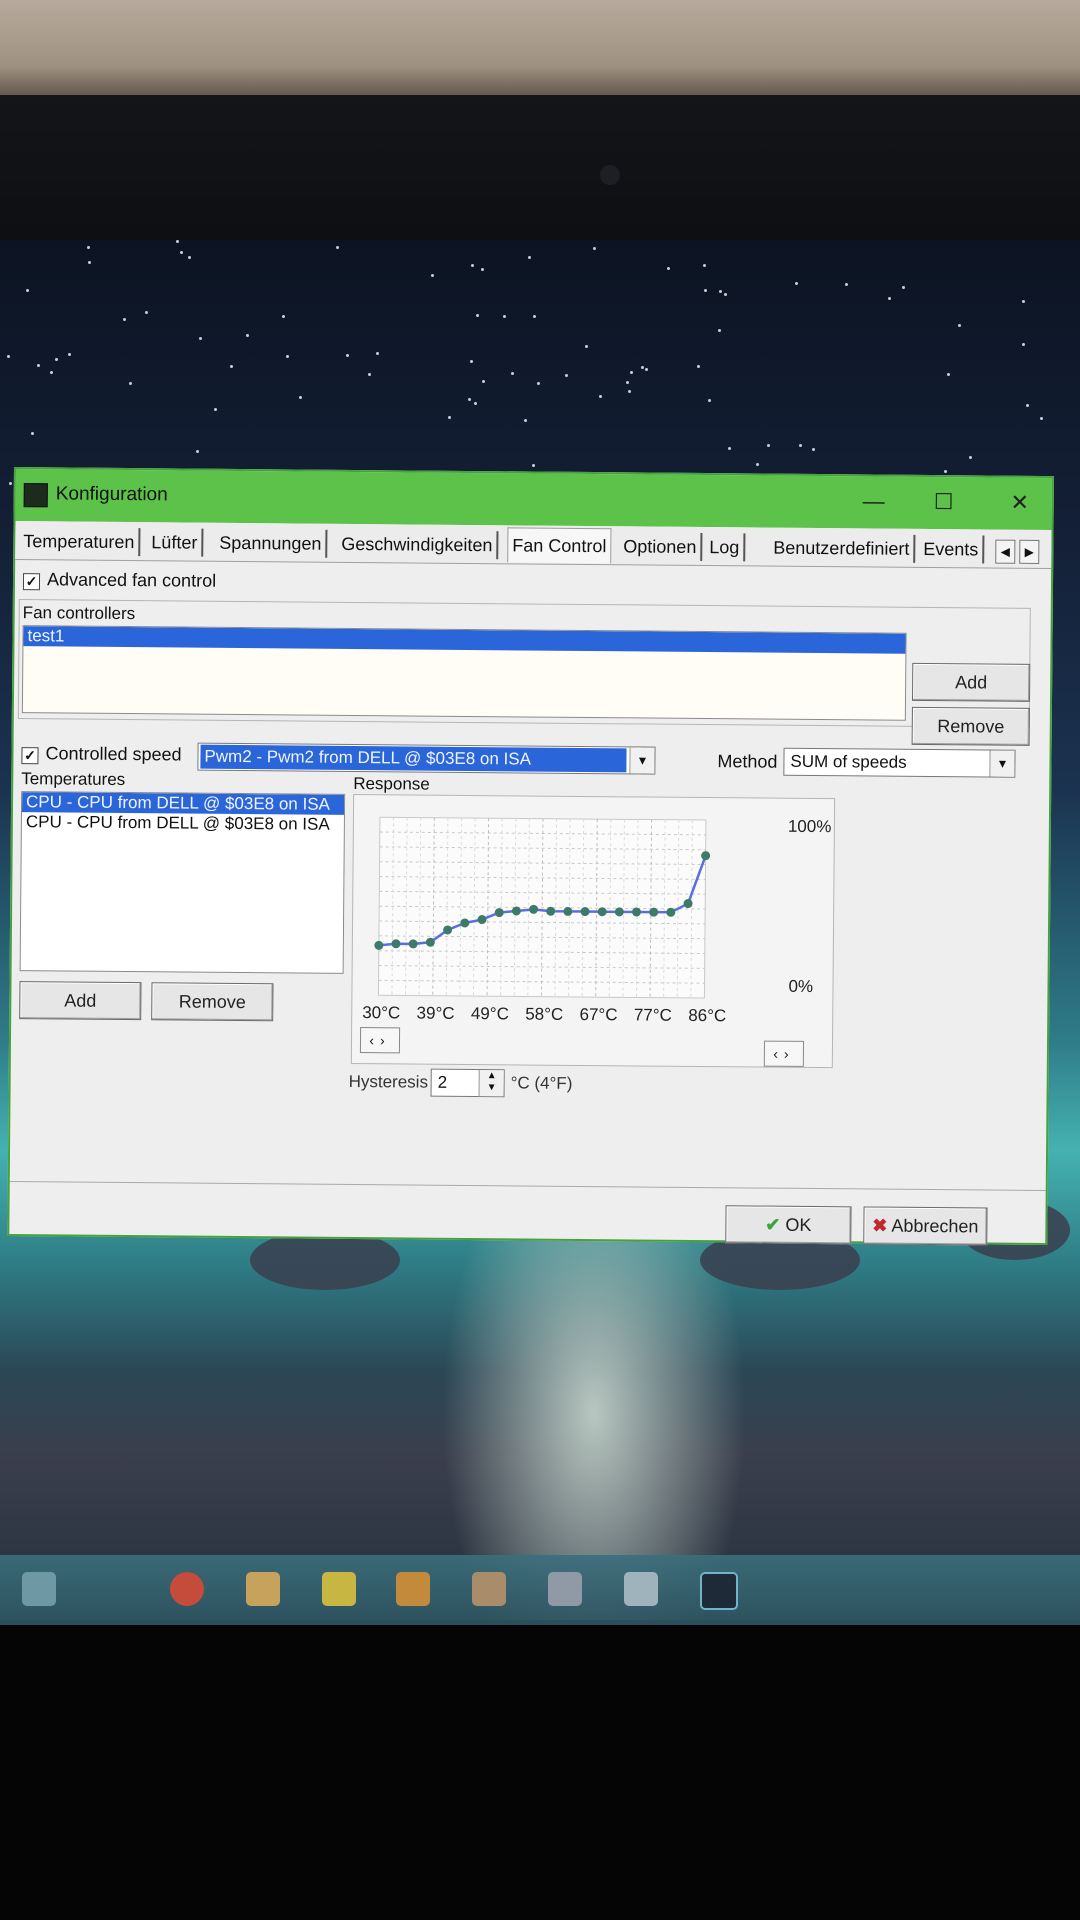 The image size is (1080, 1920). I want to click on minimize-button: —, so click(874, 501).